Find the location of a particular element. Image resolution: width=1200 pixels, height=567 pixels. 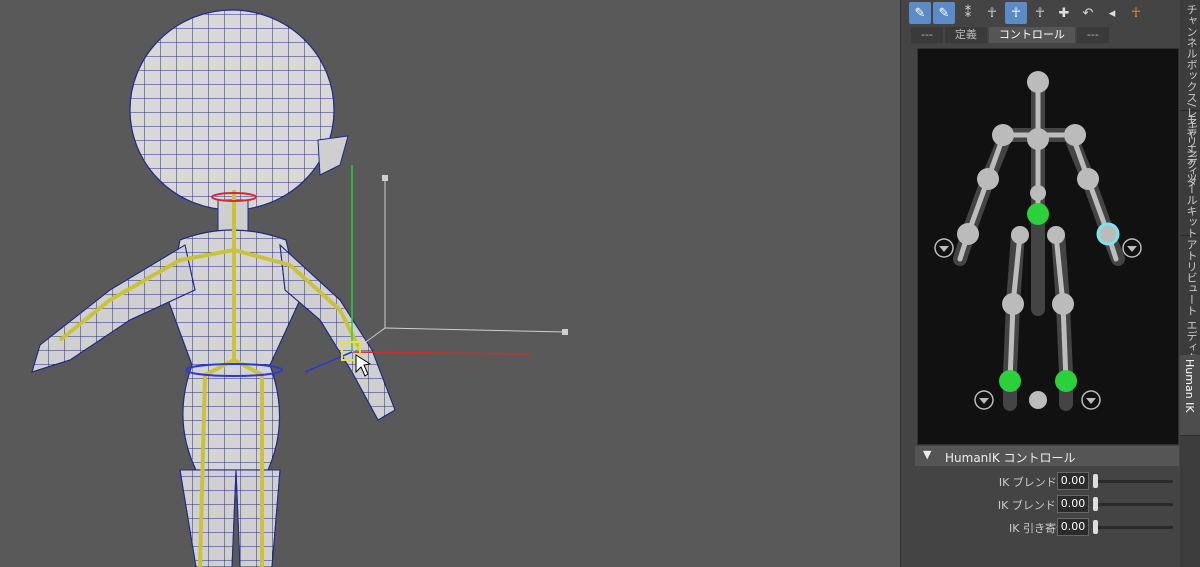

right-wrist-effector is located at coordinates (1108, 234).